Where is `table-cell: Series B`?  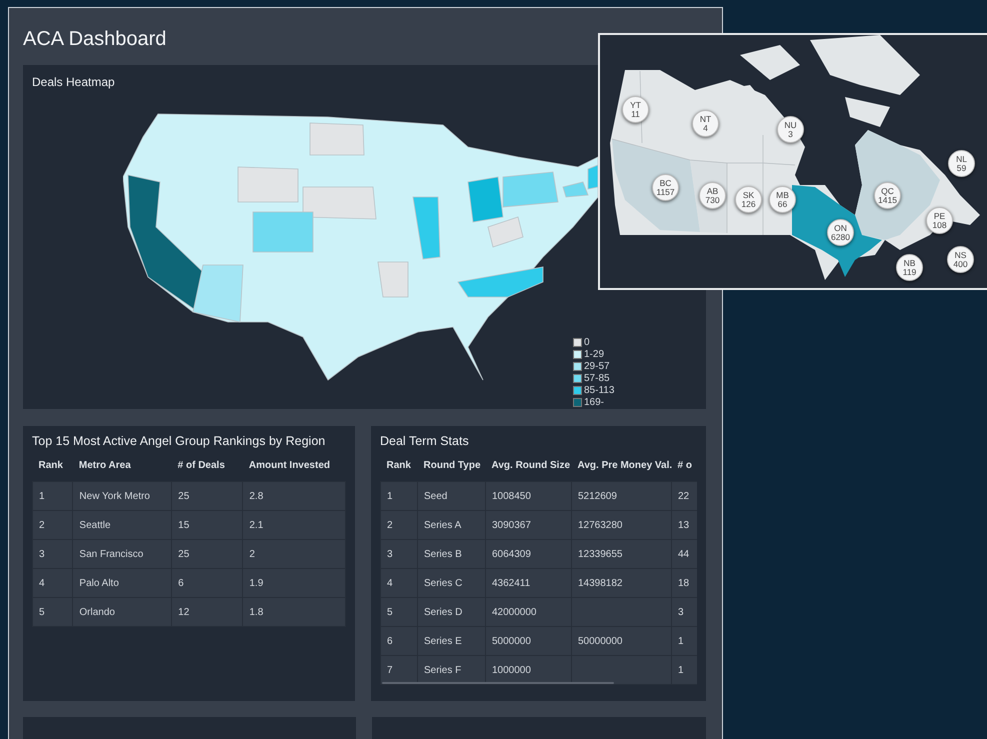 table-cell: Series B is located at coordinates (443, 554).